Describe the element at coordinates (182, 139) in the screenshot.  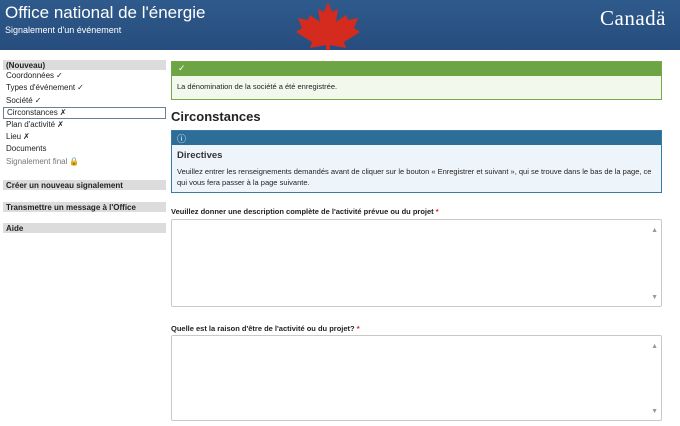
I see `info-icon: ⓘ` at that location.